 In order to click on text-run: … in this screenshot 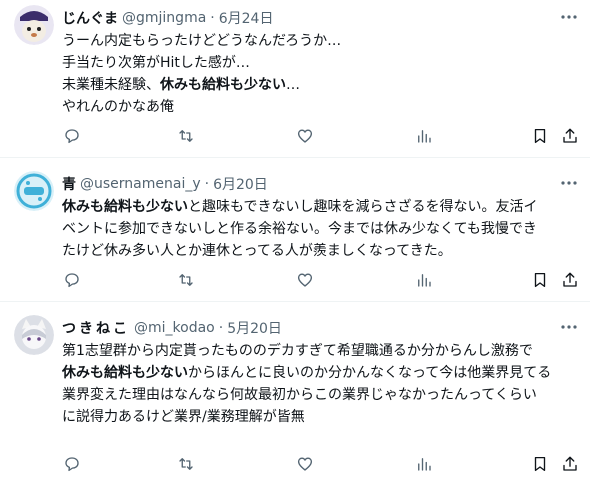, I will do `click(293, 85)`.